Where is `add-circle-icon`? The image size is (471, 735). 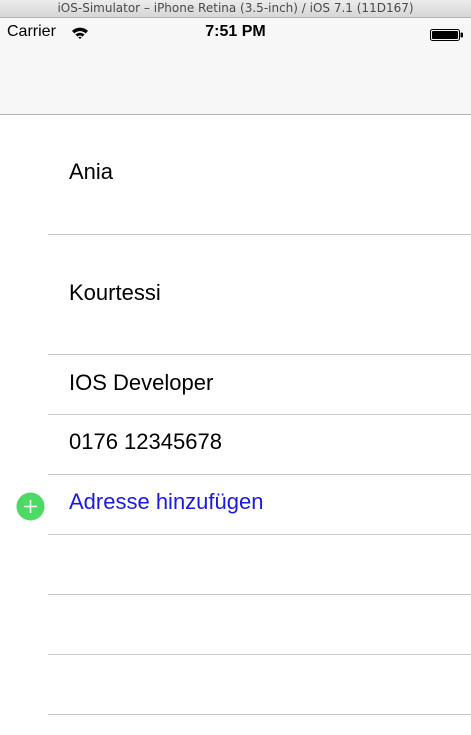 add-circle-icon is located at coordinates (30, 506).